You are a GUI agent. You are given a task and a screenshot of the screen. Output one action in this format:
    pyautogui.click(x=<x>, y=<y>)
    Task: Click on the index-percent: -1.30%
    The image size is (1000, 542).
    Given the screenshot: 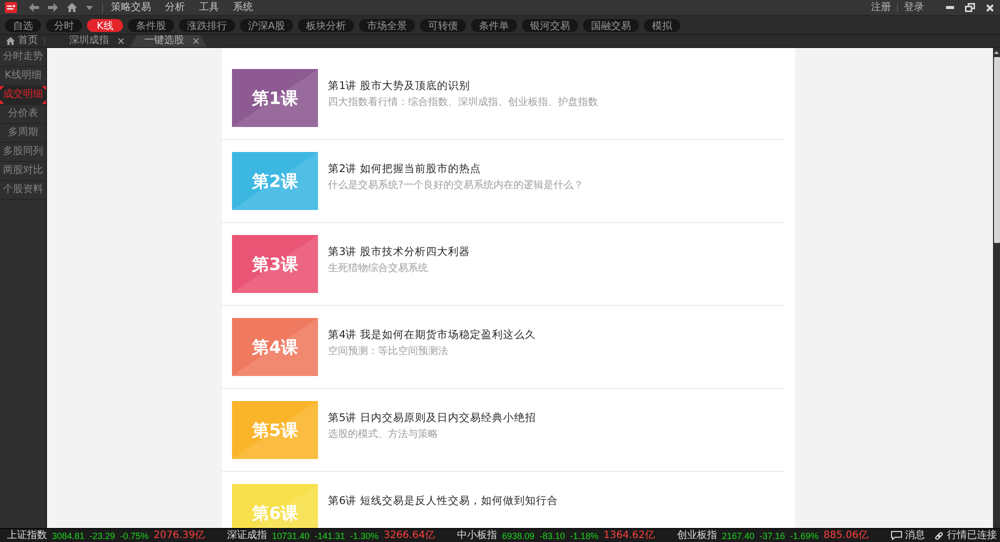 What is the action you would take?
    pyautogui.click(x=364, y=536)
    